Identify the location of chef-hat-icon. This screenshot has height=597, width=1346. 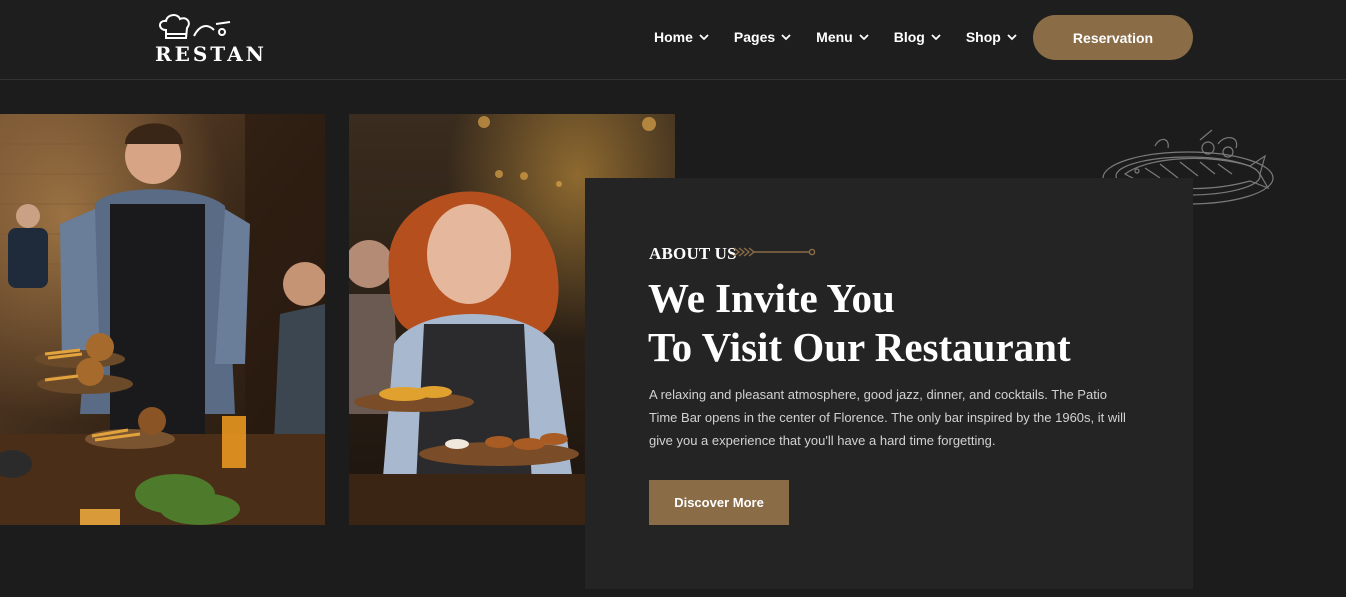
(195, 26).